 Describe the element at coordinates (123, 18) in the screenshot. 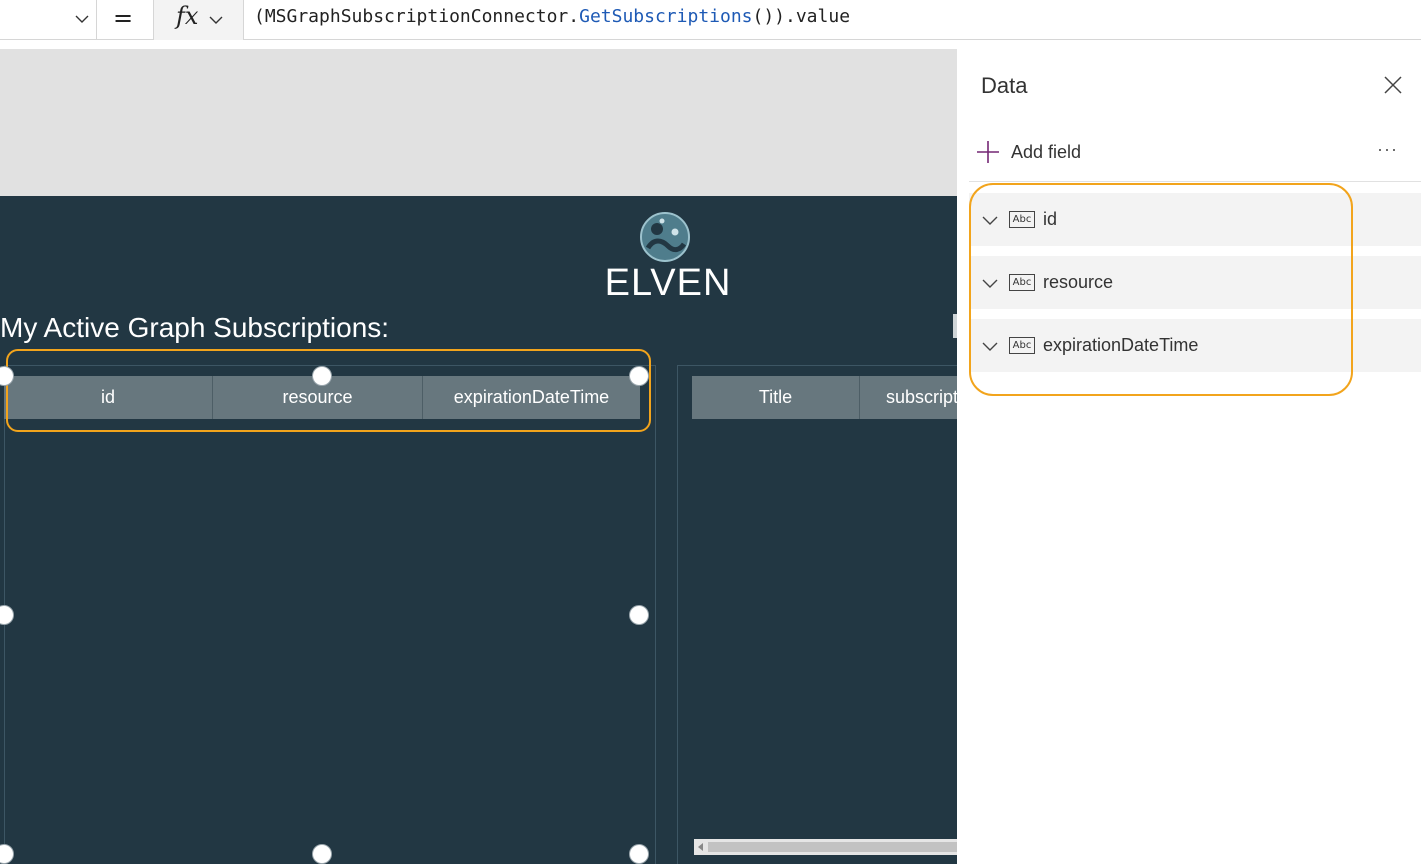

I see `equals-sign: =` at that location.